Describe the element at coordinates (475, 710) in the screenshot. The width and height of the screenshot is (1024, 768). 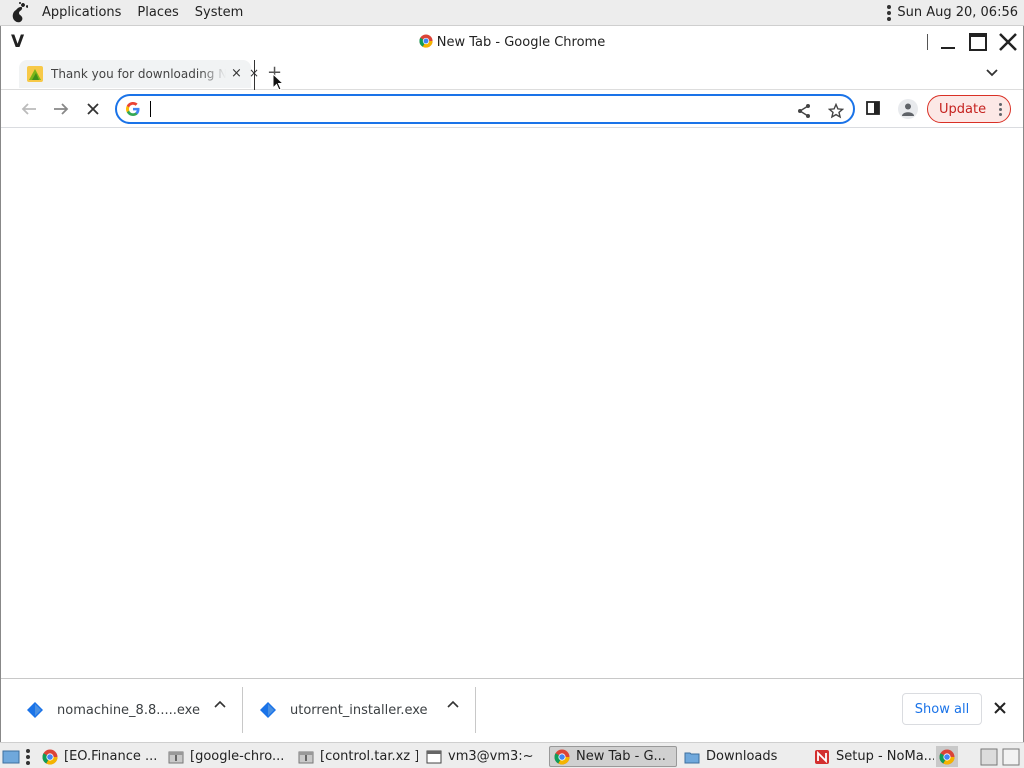
I see `download-separator` at that location.